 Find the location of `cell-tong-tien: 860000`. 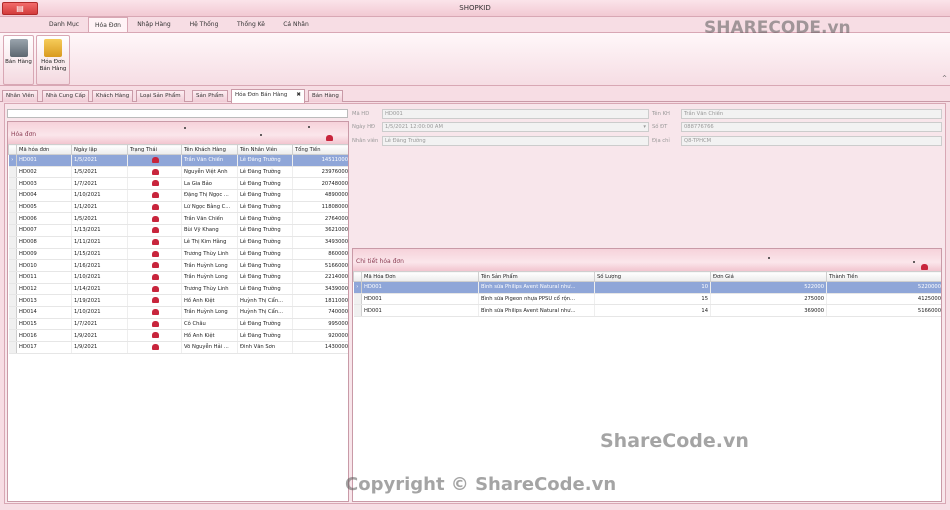

cell-tong-tien: 860000 is located at coordinates (320, 254).